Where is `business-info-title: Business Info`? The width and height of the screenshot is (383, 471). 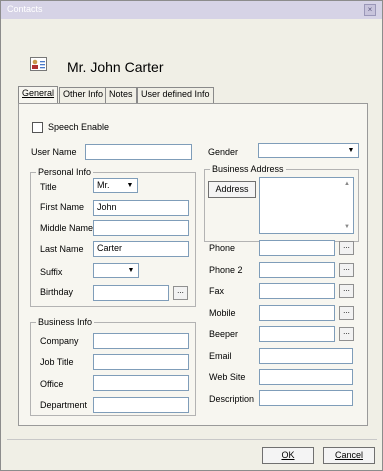
business-info-title: Business Info is located at coordinates (65, 322).